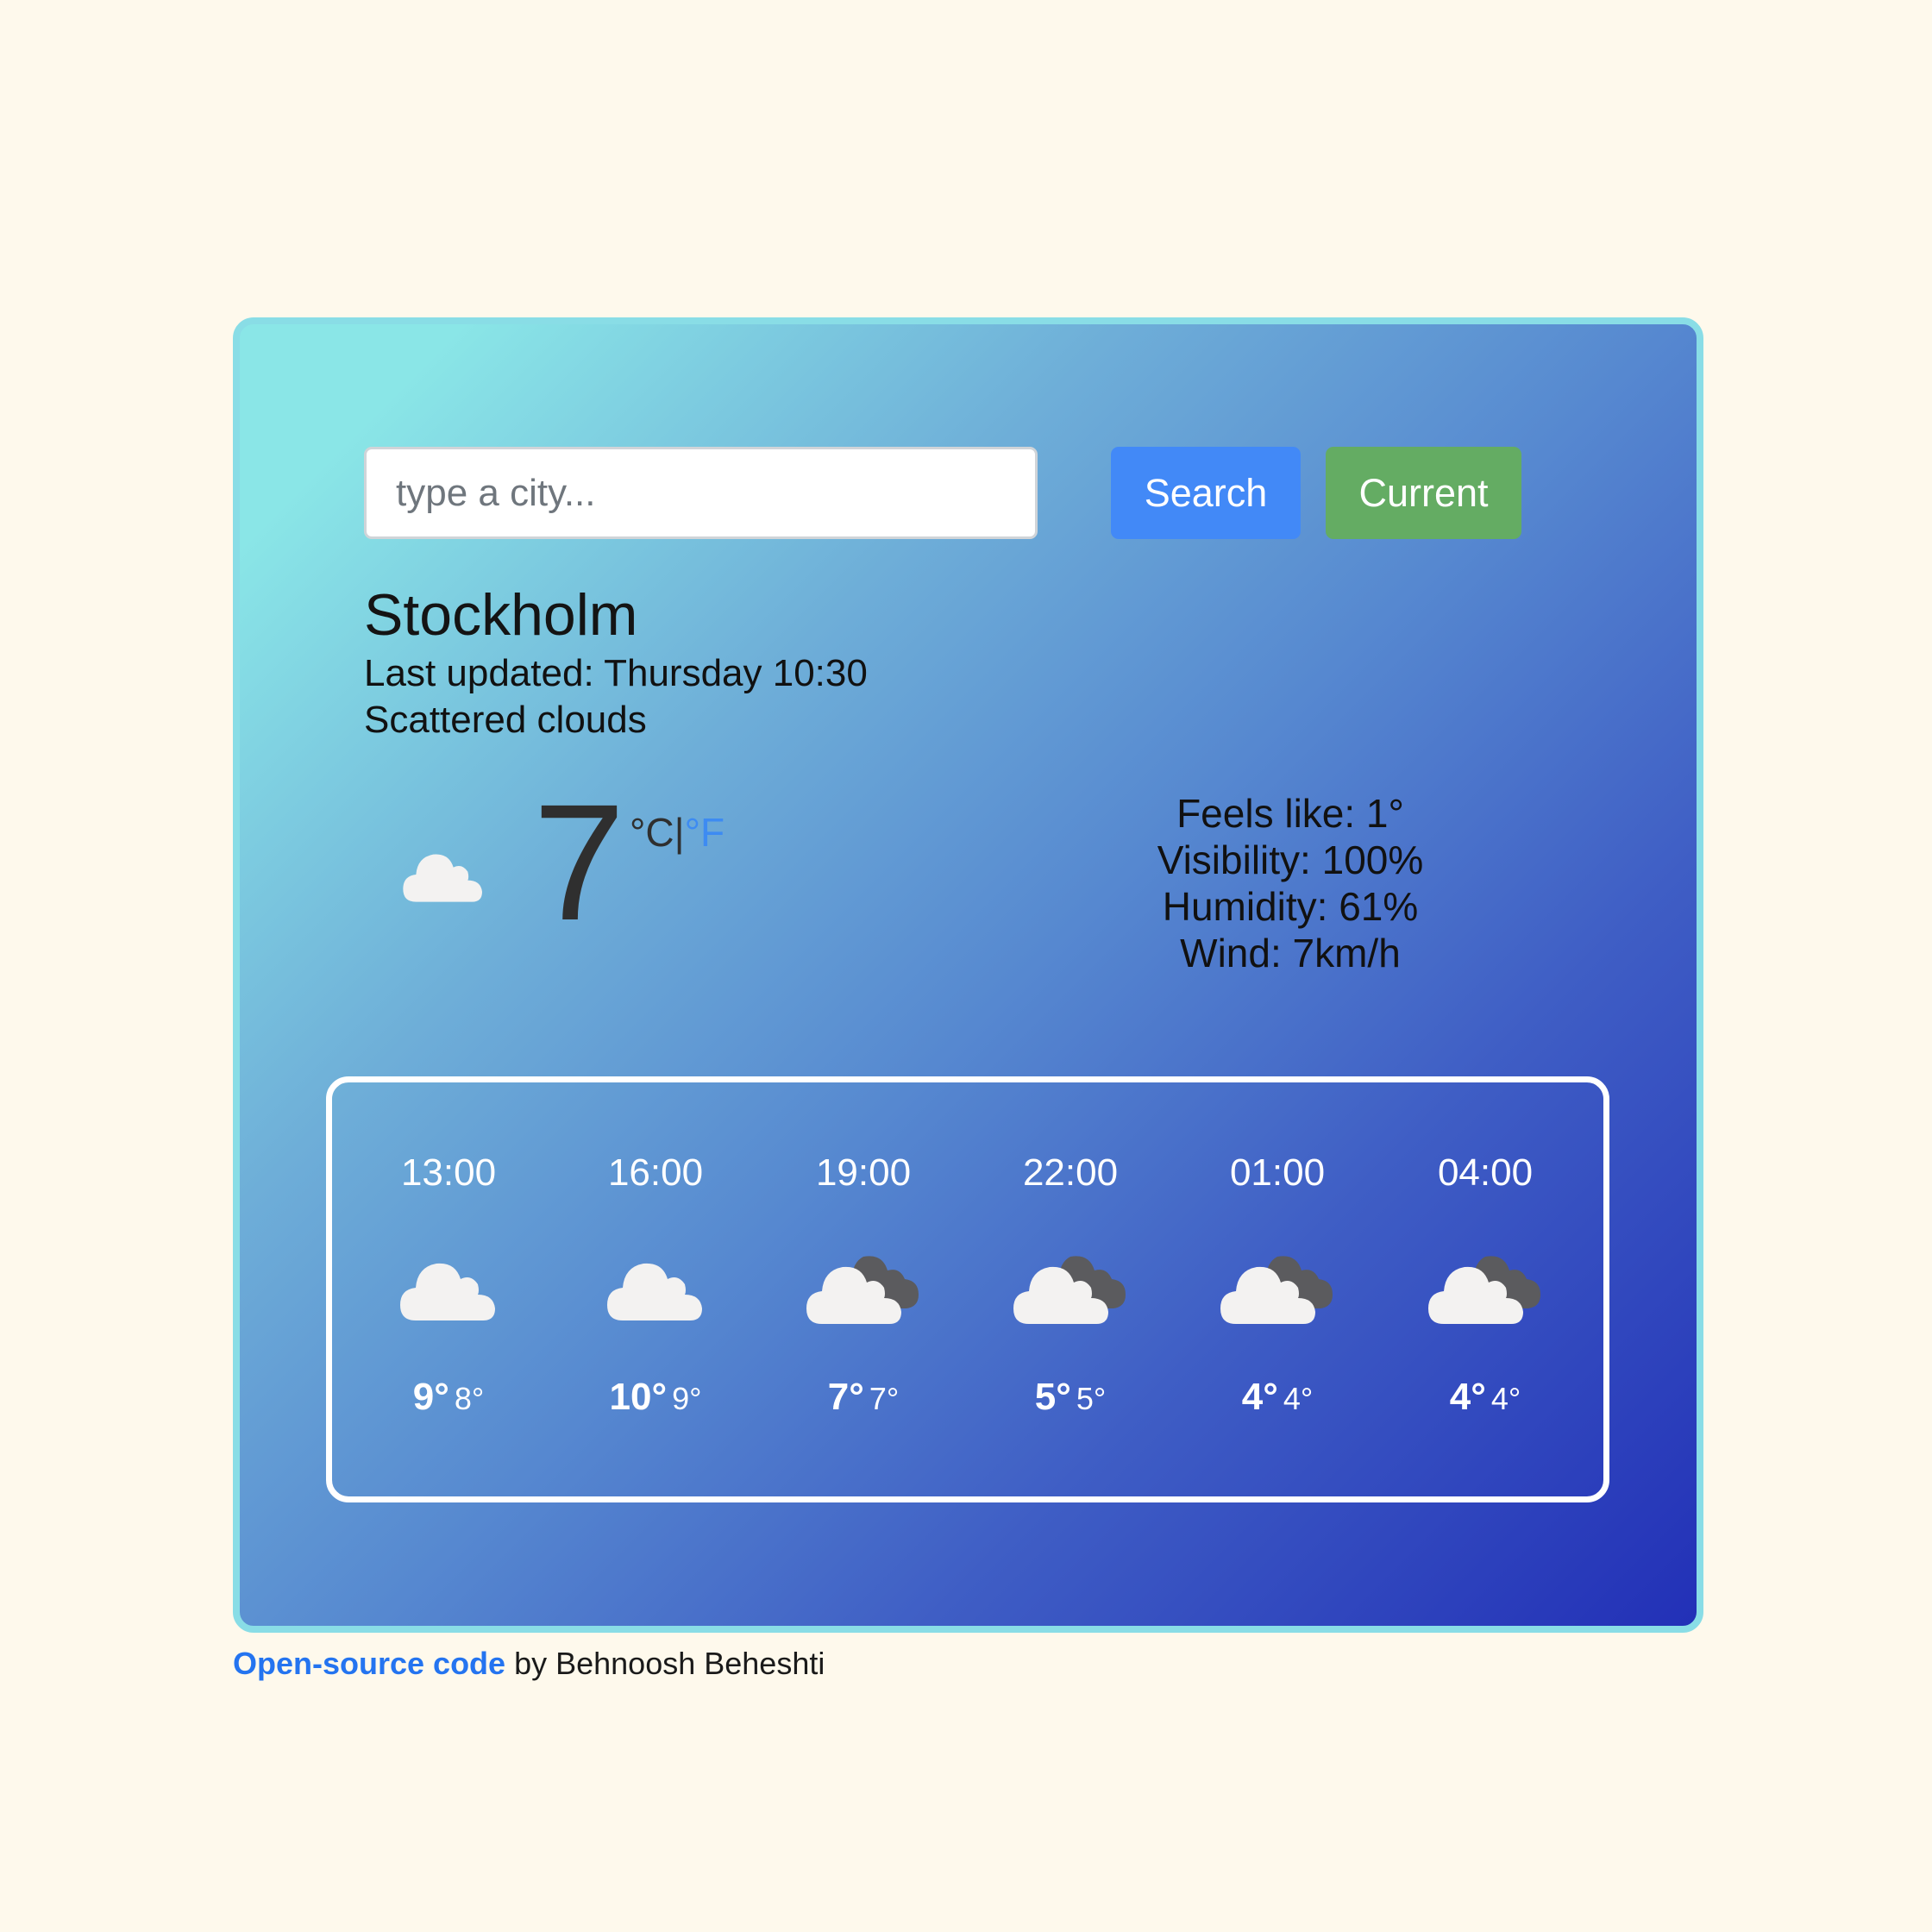 Image resolution: width=1932 pixels, height=1932 pixels. What do you see at coordinates (885, 1399) in the screenshot?
I see `forecast-min: 7°` at bounding box center [885, 1399].